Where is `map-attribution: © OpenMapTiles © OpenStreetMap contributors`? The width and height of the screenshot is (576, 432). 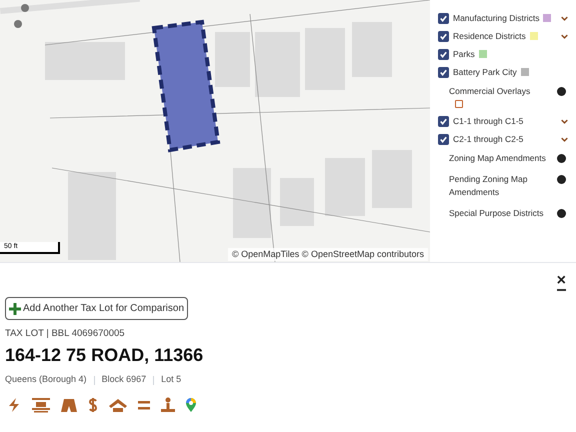 map-attribution: © OpenMapTiles © OpenStreetMap contributors is located at coordinates (328, 254).